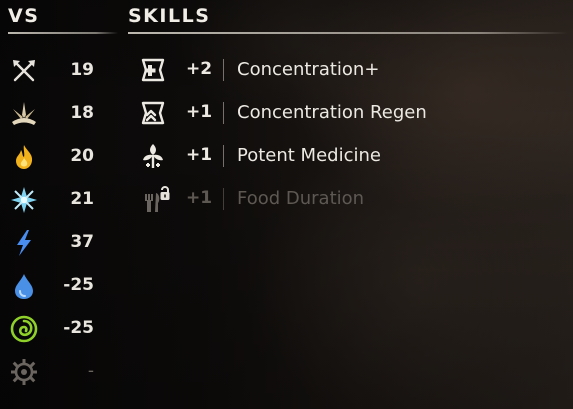 This screenshot has height=409, width=573. Describe the element at coordinates (169, 16) in the screenshot. I see `skills-header: SKILLS` at that location.